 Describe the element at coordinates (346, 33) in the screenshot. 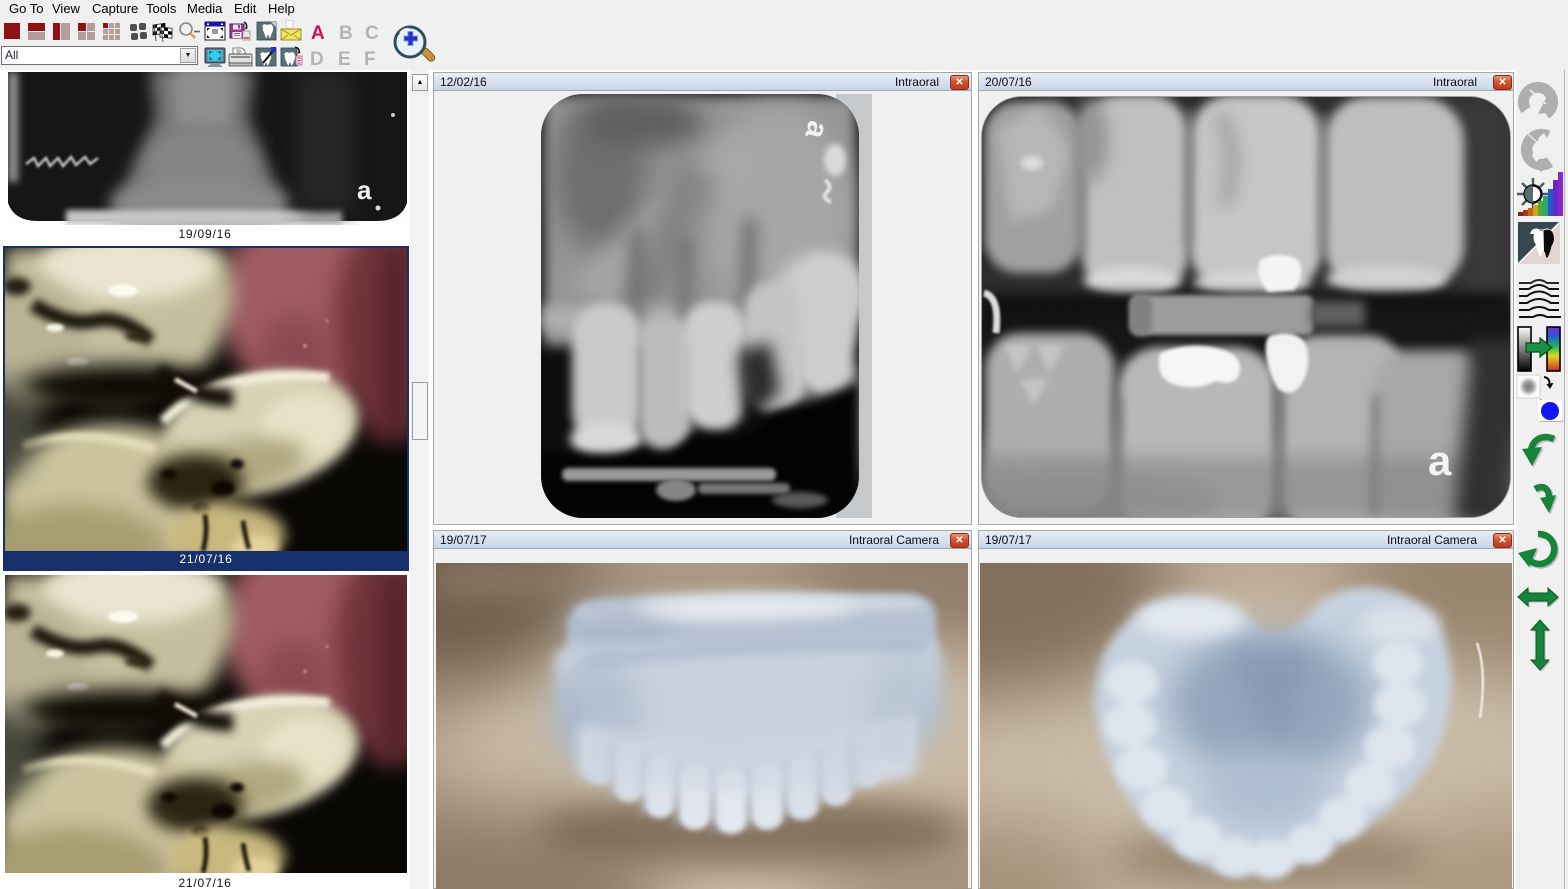

I see `svg-text: B` at that location.